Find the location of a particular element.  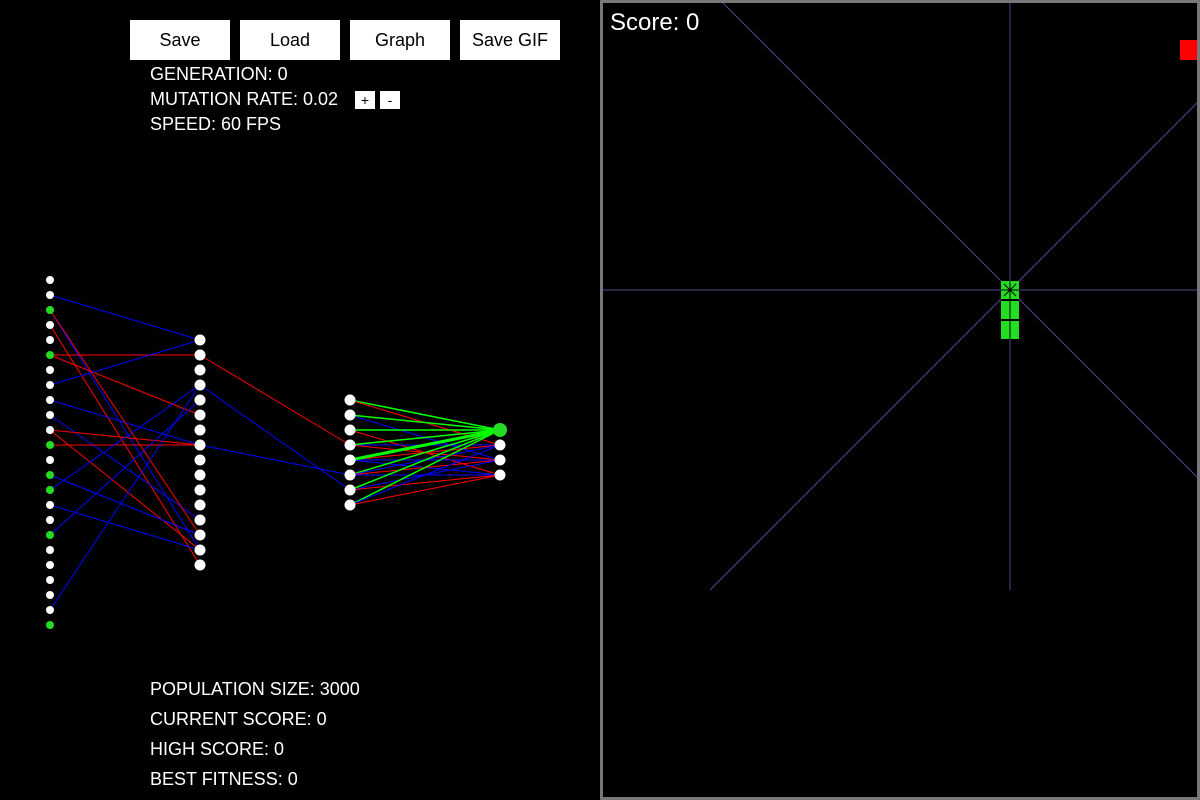

population-size-label: POPULATION SIZE: 3000 is located at coordinates (255, 689).